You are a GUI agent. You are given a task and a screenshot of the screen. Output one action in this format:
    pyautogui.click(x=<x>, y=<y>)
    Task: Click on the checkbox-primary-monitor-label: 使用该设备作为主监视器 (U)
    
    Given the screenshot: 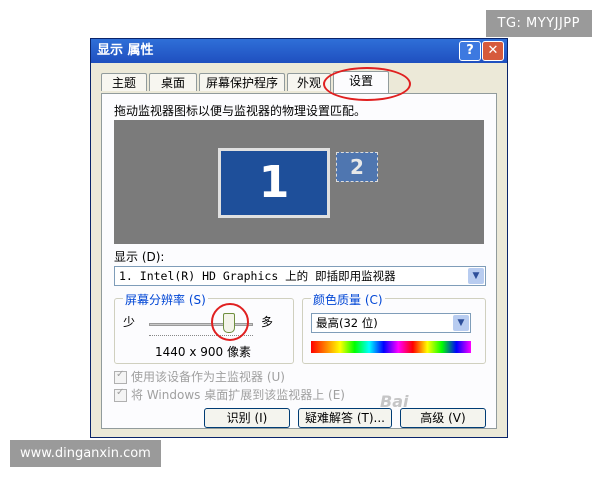 What is the action you would take?
    pyautogui.click(x=208, y=377)
    